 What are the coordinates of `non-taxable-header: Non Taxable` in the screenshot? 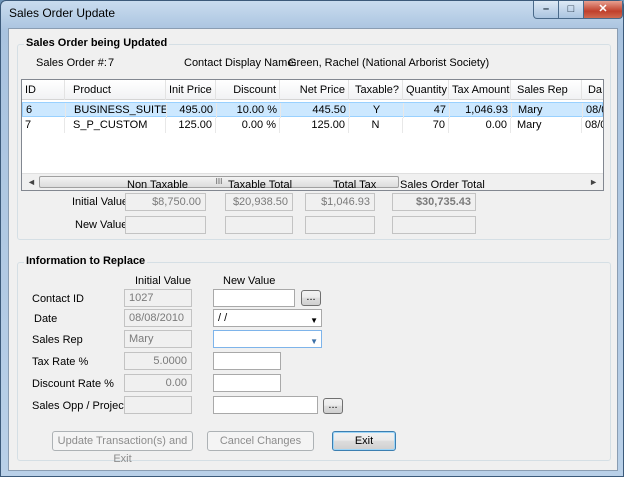 It's located at (157, 185).